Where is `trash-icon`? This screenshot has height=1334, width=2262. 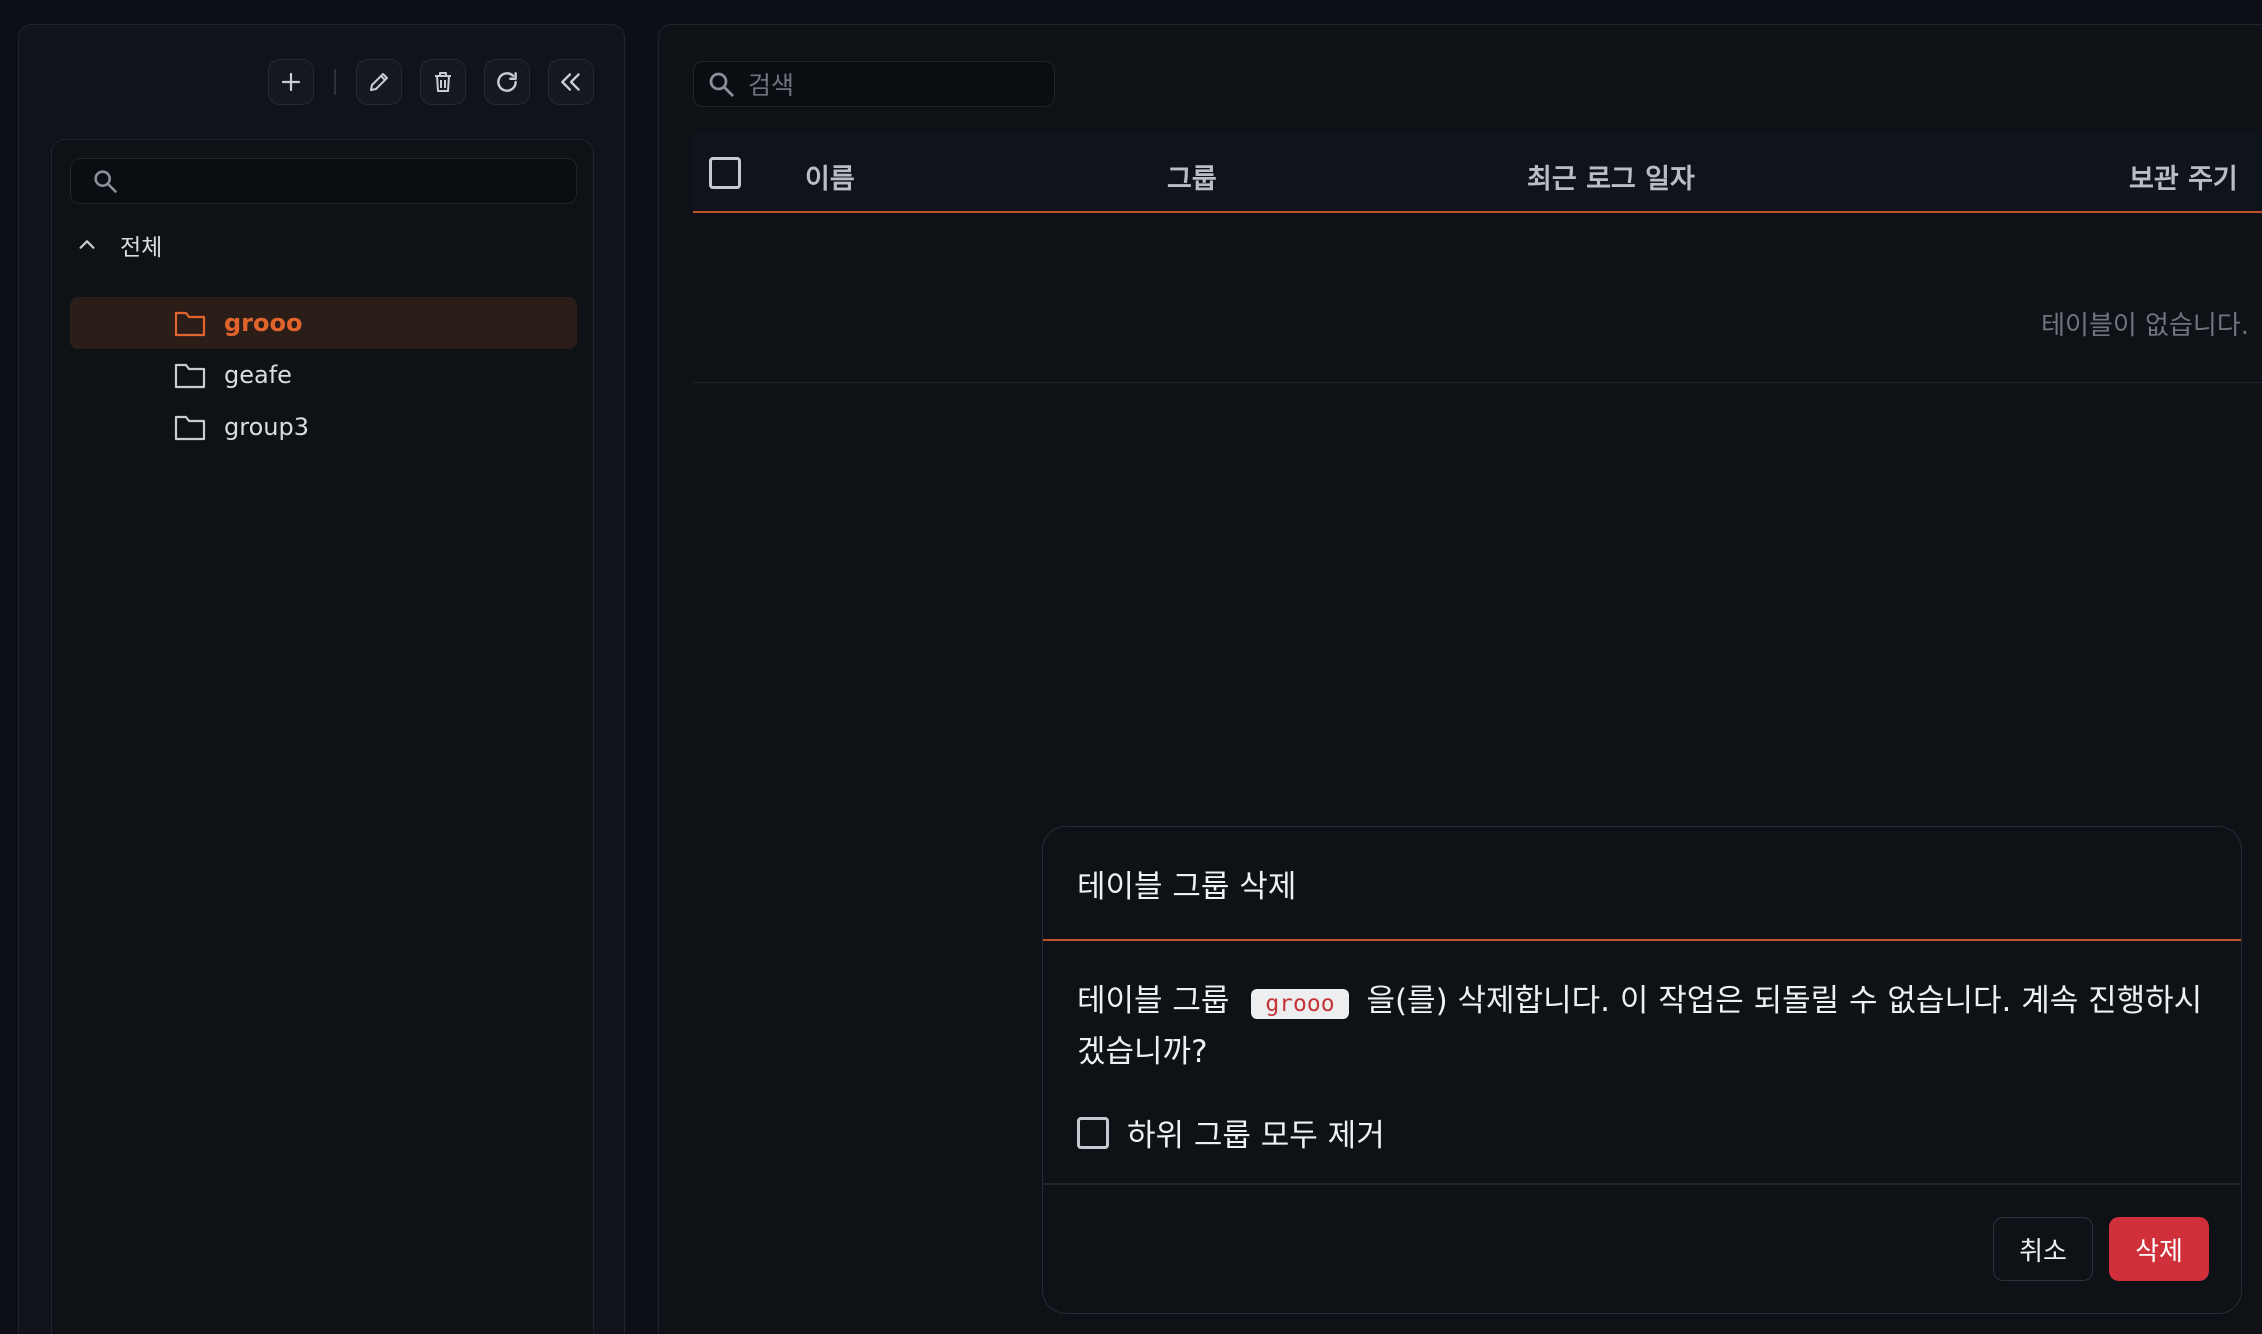 trash-icon is located at coordinates (443, 82).